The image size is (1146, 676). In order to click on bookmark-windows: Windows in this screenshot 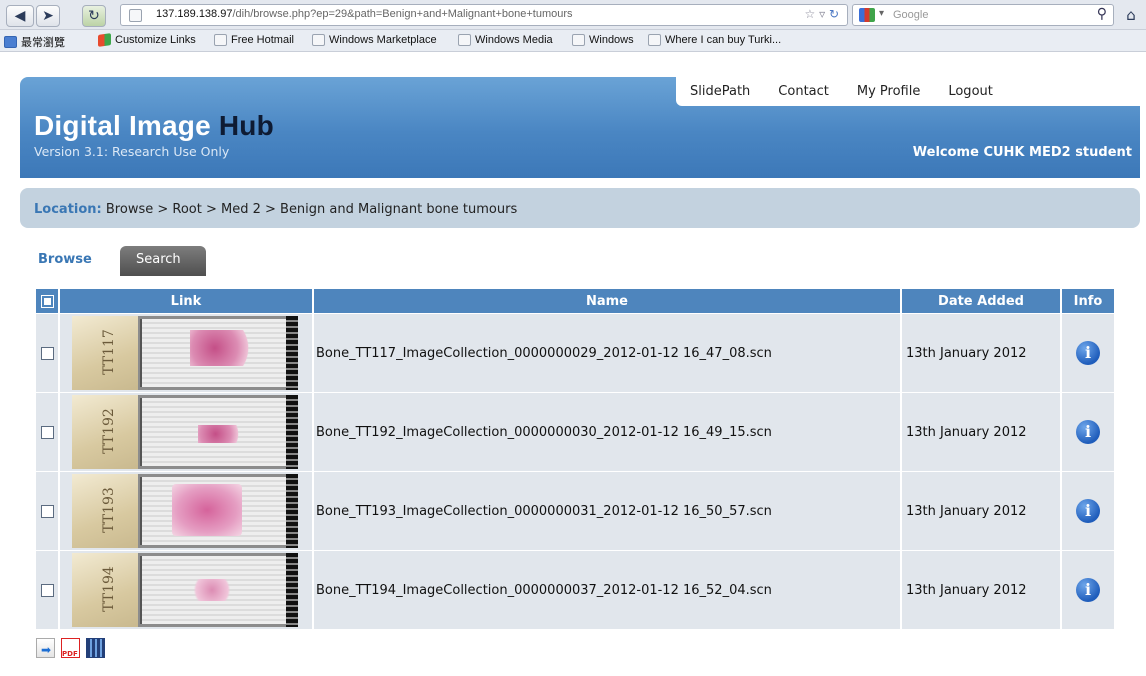, I will do `click(603, 40)`.